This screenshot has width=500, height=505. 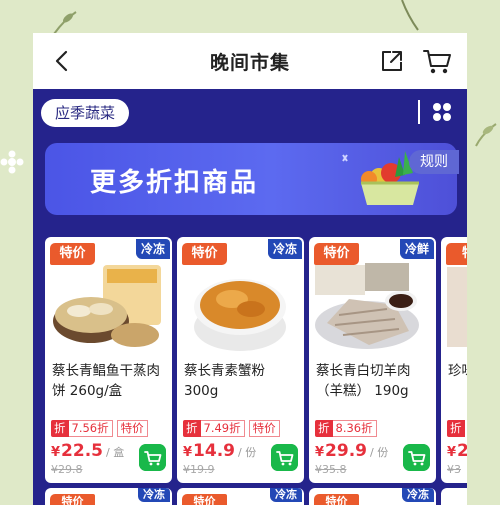 I want to click on product-card, so click(x=454, y=496).